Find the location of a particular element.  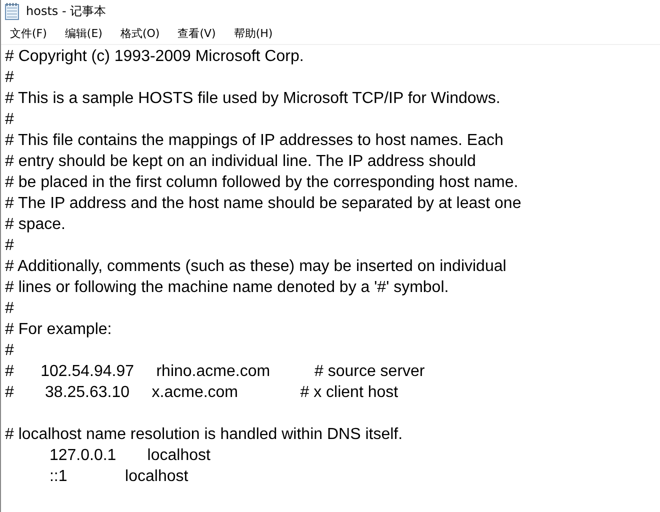

text-line: # lines or following the machine name denoted by a '#' symbol. is located at coordinates (227, 287).